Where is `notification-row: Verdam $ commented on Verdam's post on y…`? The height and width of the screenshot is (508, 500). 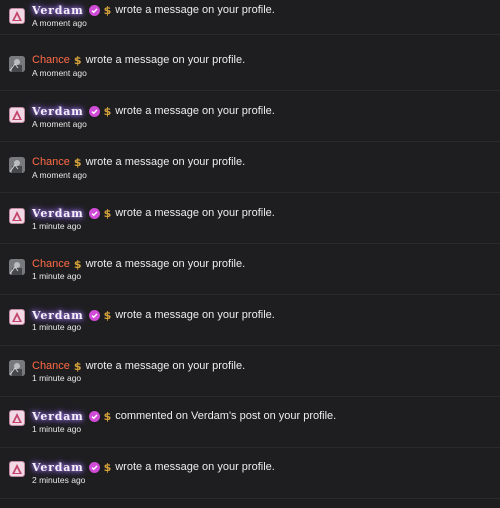
notification-row: Verdam $ commented on Verdam's post on y… is located at coordinates (250, 423).